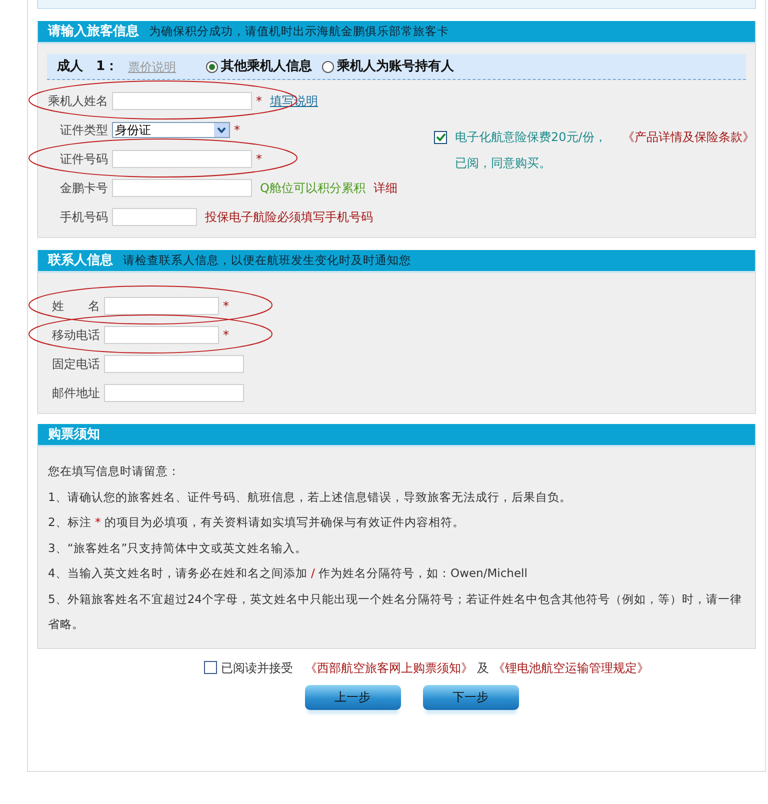 This screenshot has height=804, width=768. I want to click on insurance-text: 电子化航意险保费20元/份，, so click(530, 137).